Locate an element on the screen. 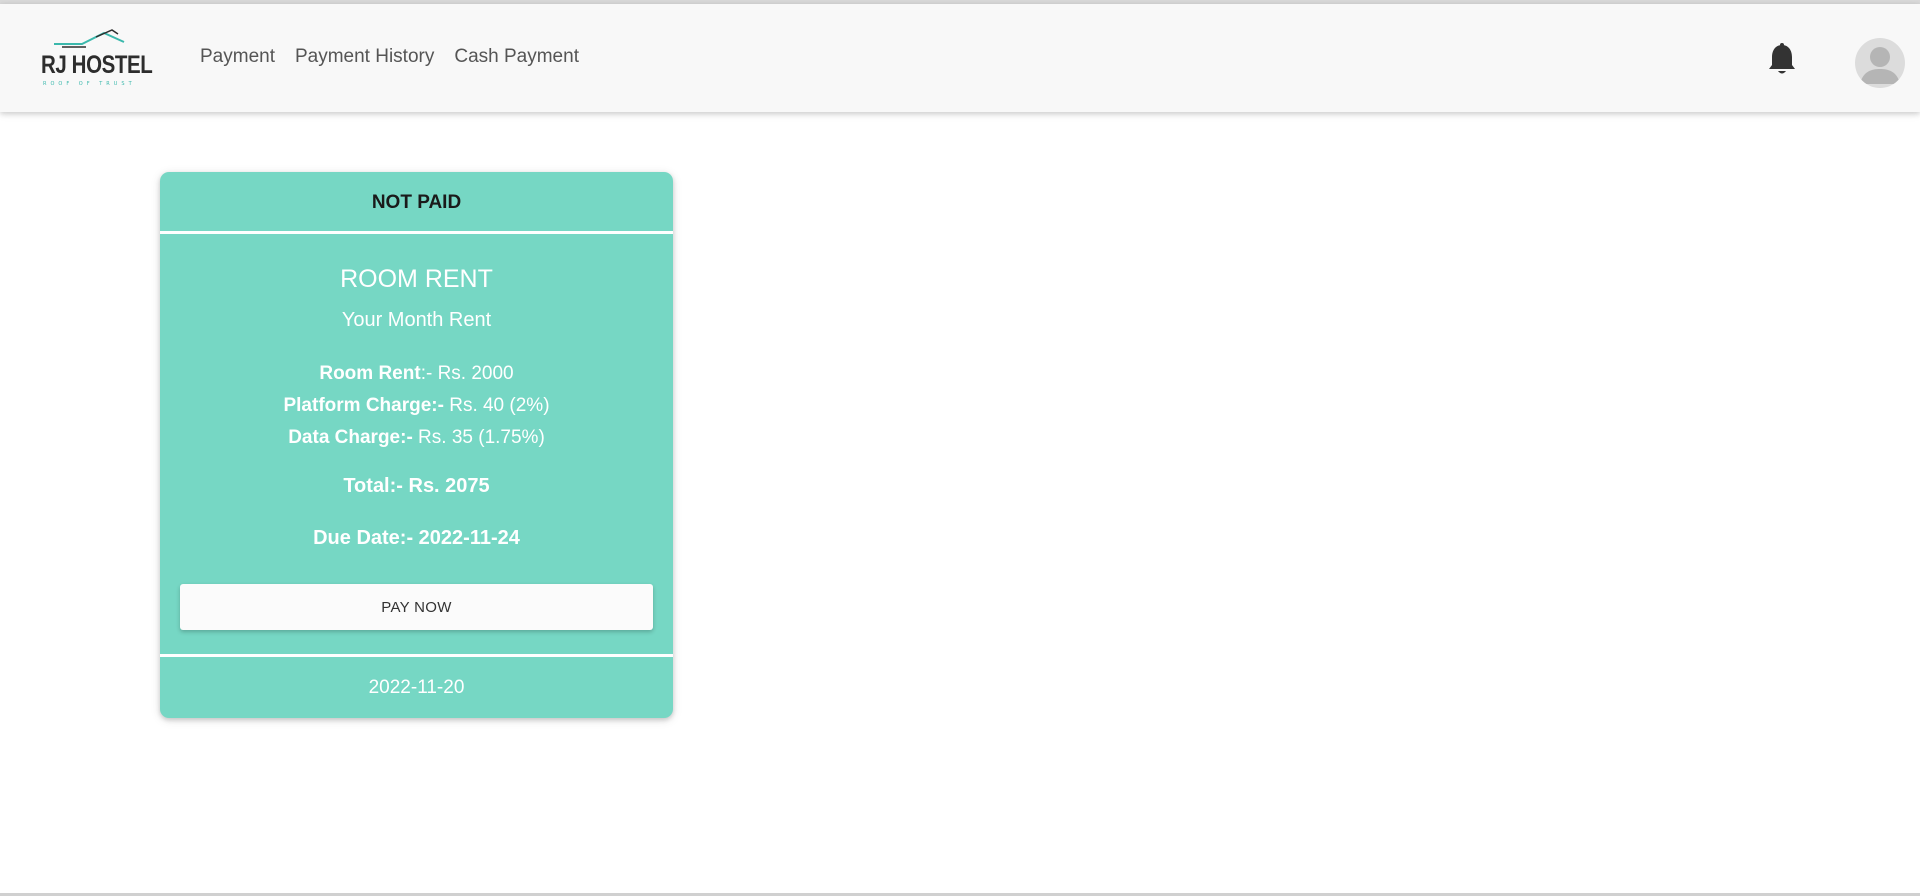  nav-link-cash-payment: Cash Payment is located at coordinates (516, 57).